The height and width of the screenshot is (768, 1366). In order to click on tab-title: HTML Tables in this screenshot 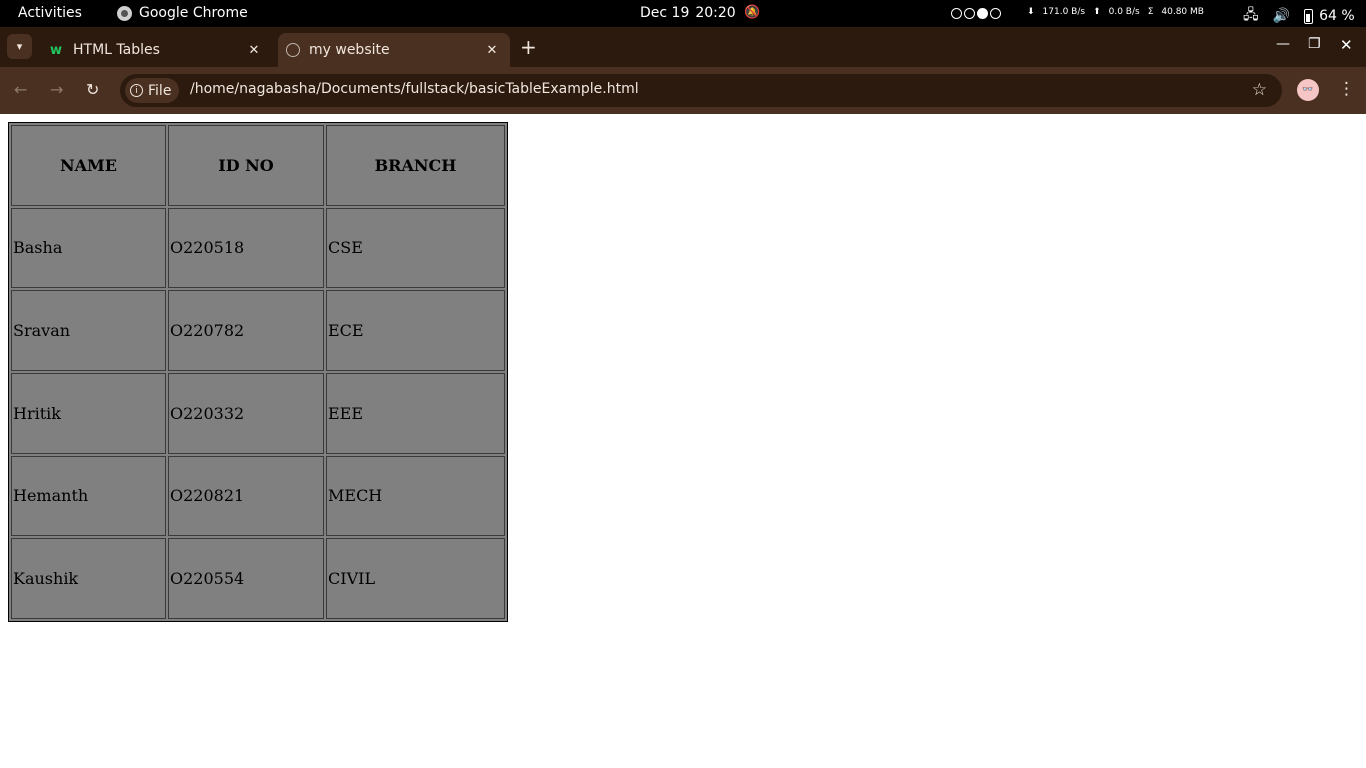, I will do `click(116, 50)`.